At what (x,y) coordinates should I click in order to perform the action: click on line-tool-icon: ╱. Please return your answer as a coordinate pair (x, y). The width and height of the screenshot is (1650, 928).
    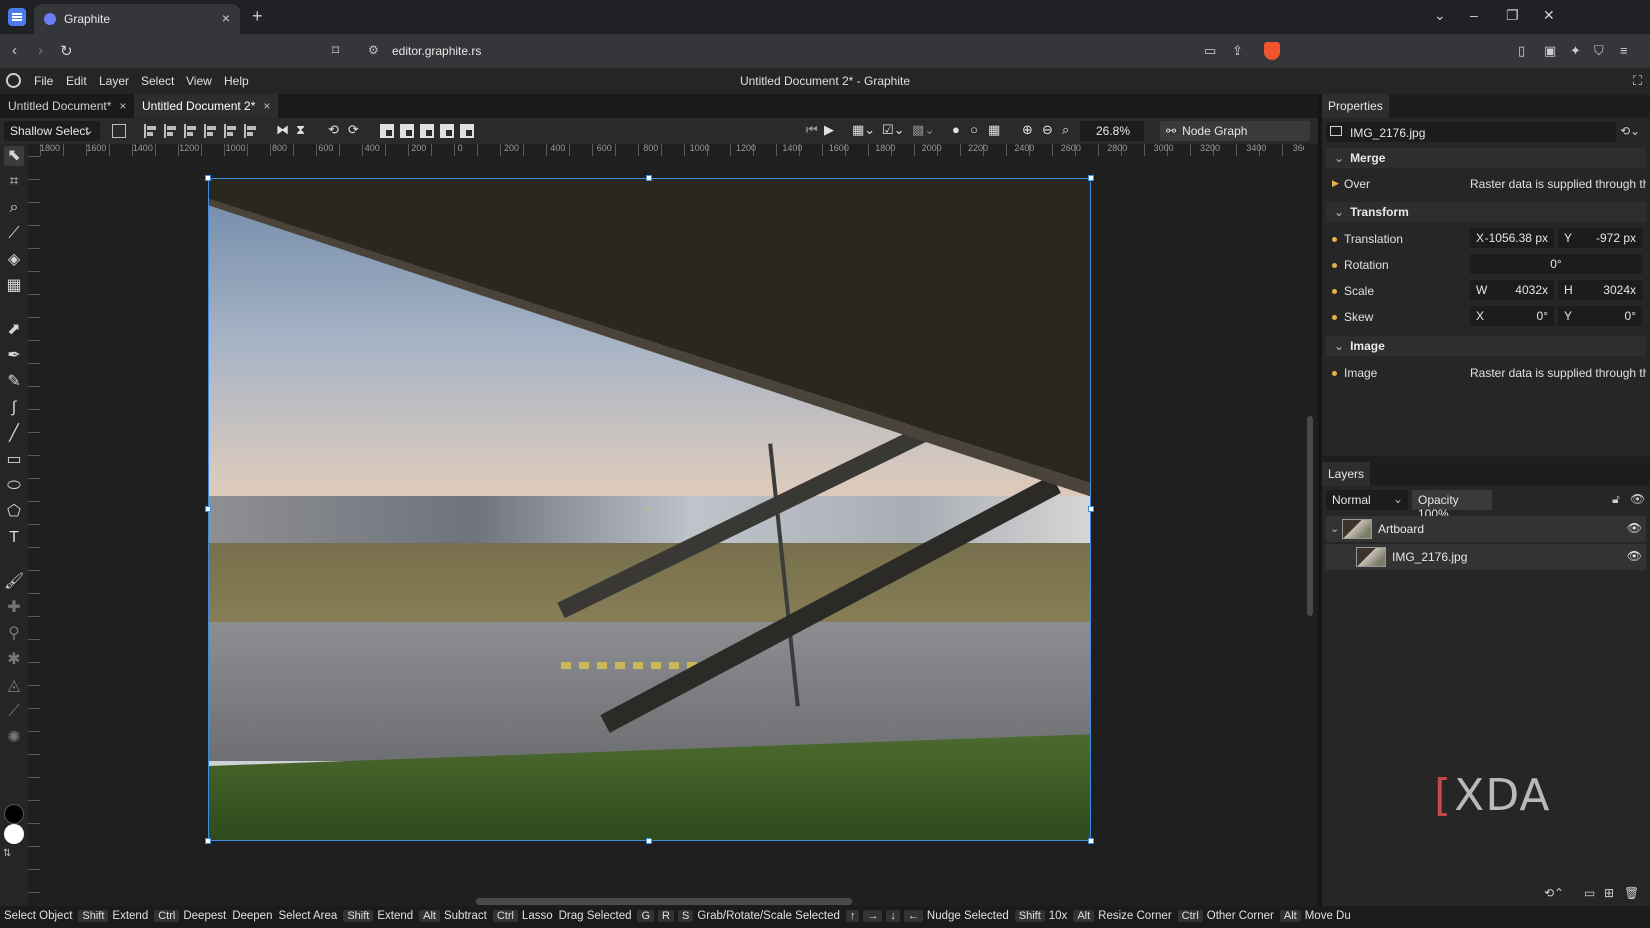
    Looking at the image, I should click on (14, 434).